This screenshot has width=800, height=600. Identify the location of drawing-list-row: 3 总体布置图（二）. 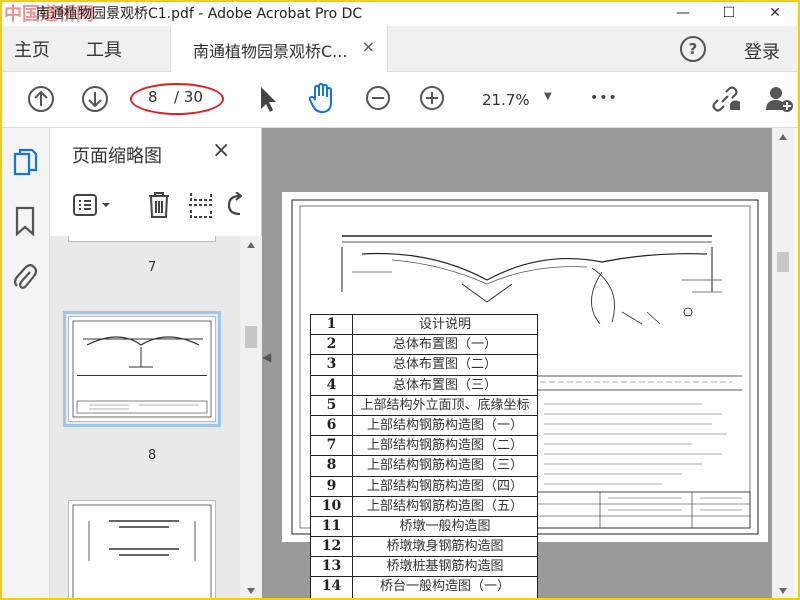
(424, 365).